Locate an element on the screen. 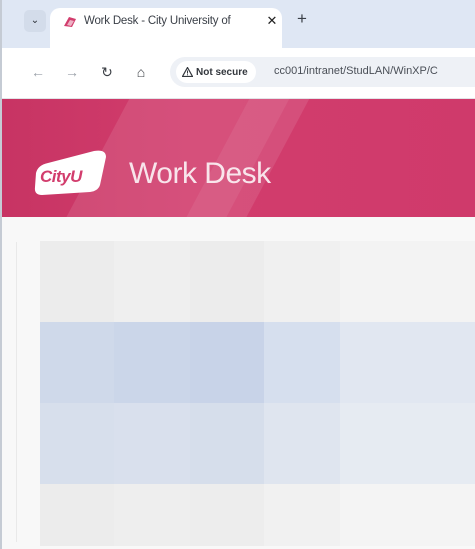 The image size is (475, 549). cityu-logo: CityU is located at coordinates (71, 172).